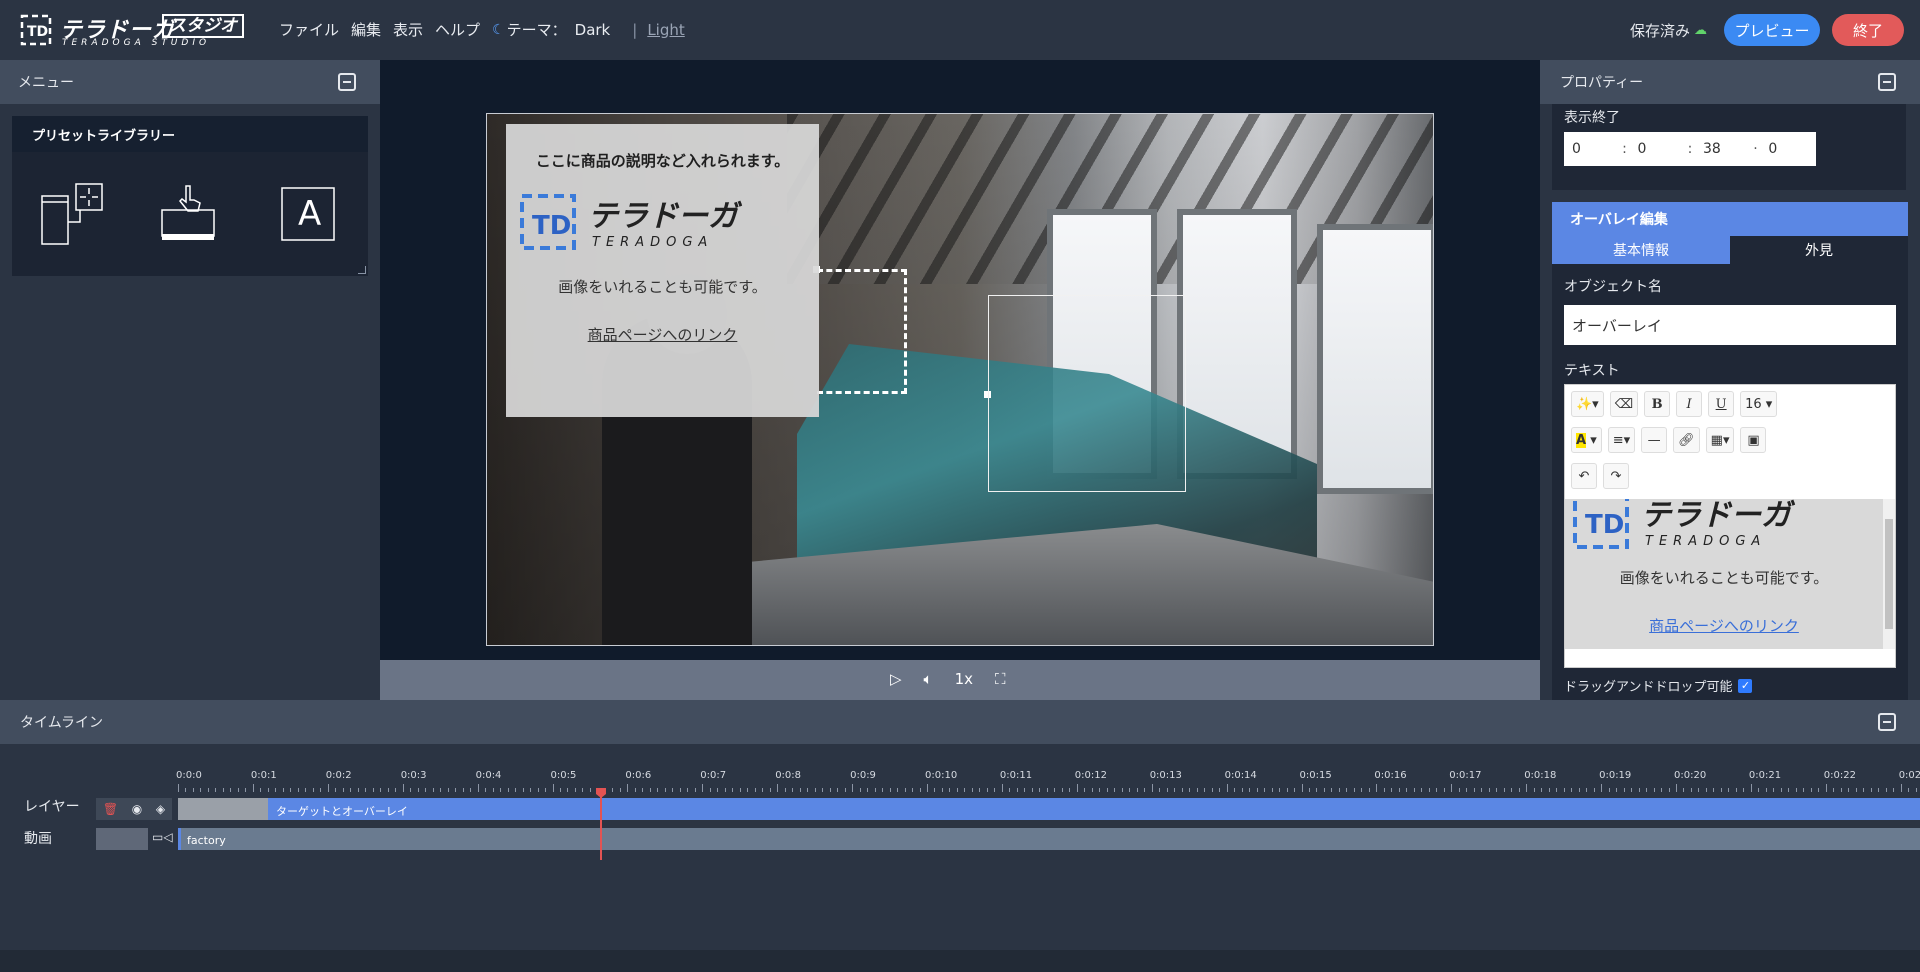  I want to click on layer-track-clip: ターゲットとオーバーレイ, so click(1049, 809).